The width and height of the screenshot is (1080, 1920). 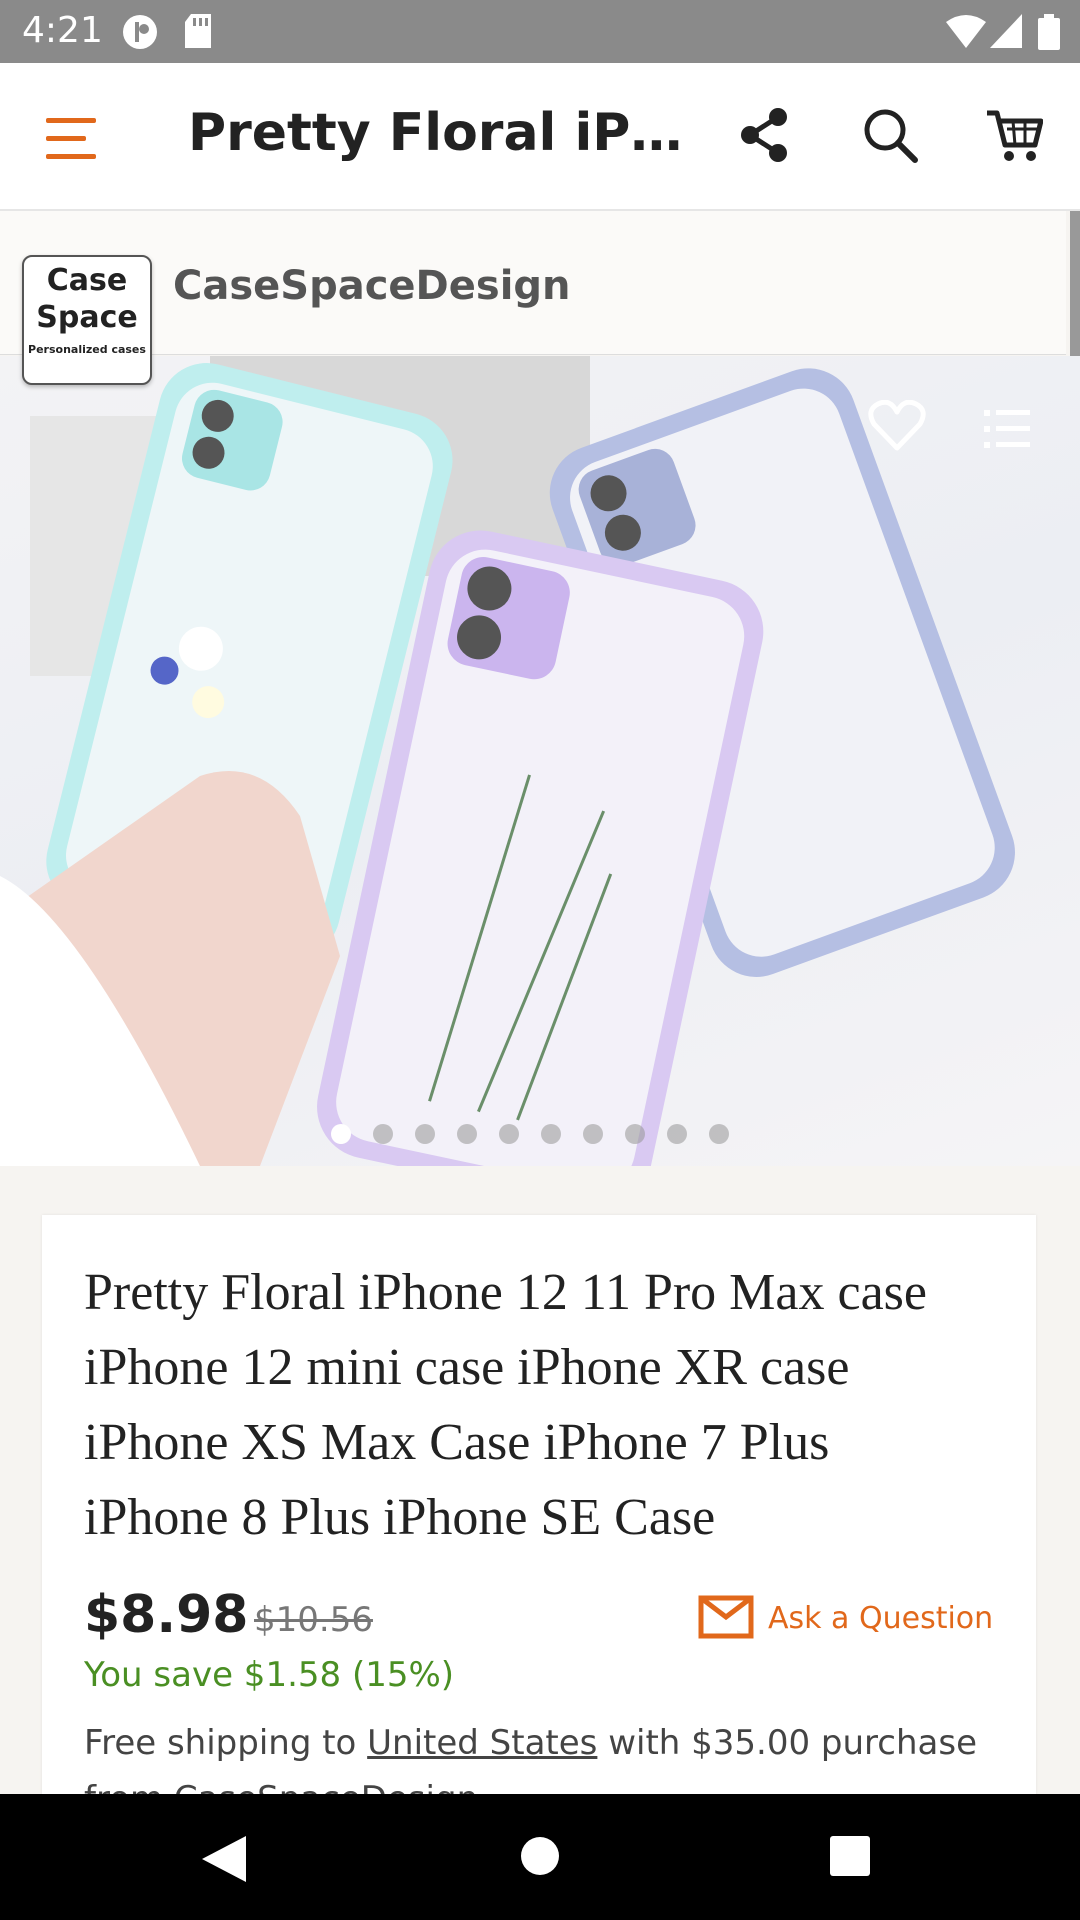 I want to click on share-icon, so click(x=764, y=135).